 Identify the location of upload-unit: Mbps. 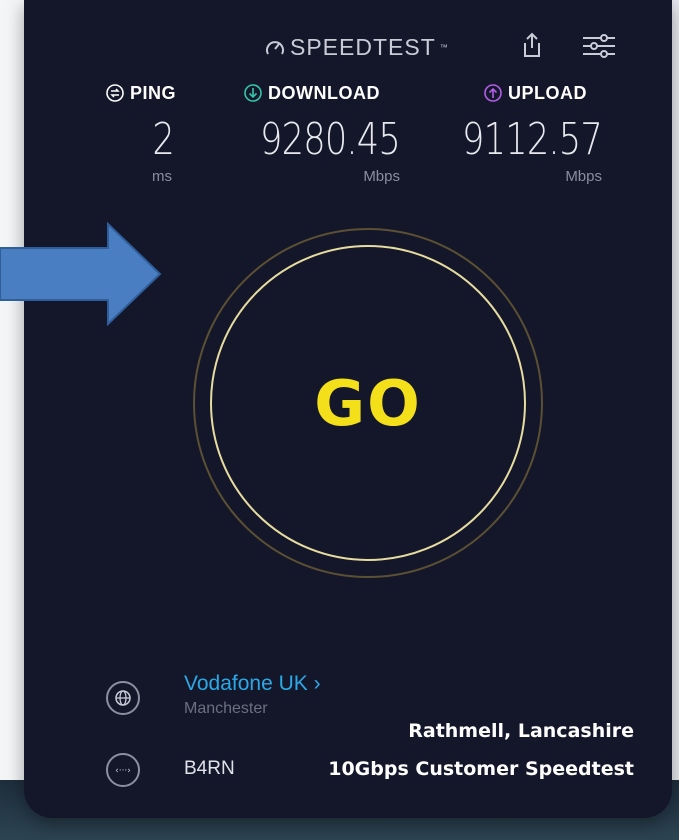
(583, 176).